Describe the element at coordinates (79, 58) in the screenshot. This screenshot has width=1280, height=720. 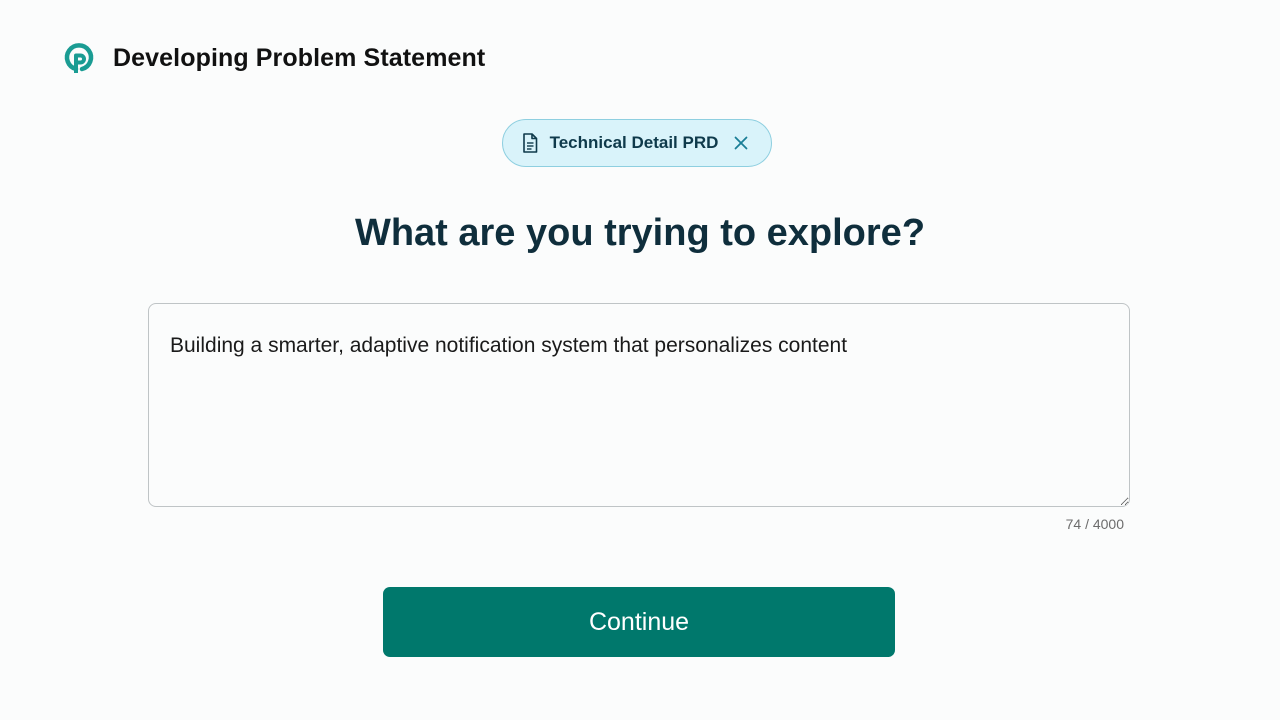
I see `brand-logo-icon` at that location.